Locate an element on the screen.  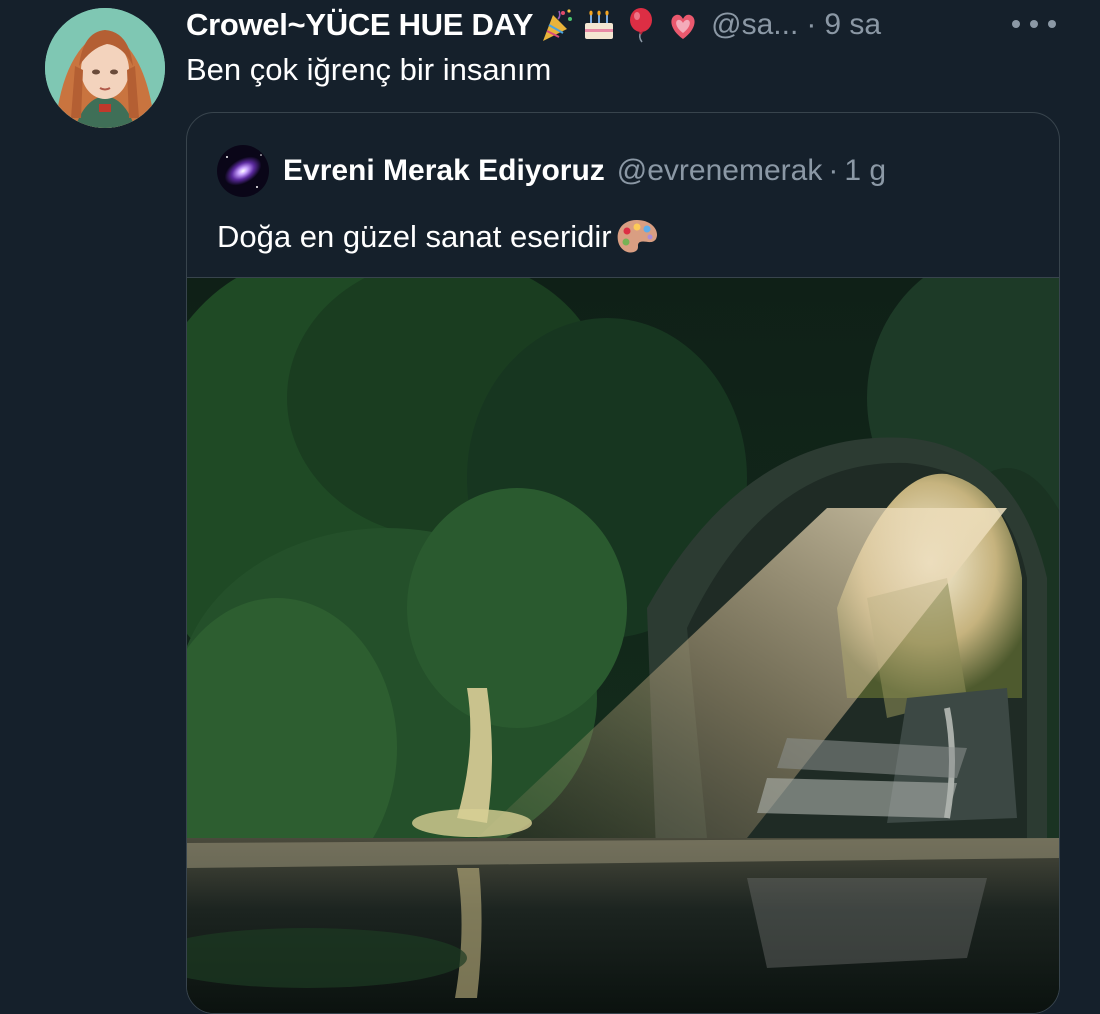
sparkling-heart-icon is located at coordinates (683, 25).